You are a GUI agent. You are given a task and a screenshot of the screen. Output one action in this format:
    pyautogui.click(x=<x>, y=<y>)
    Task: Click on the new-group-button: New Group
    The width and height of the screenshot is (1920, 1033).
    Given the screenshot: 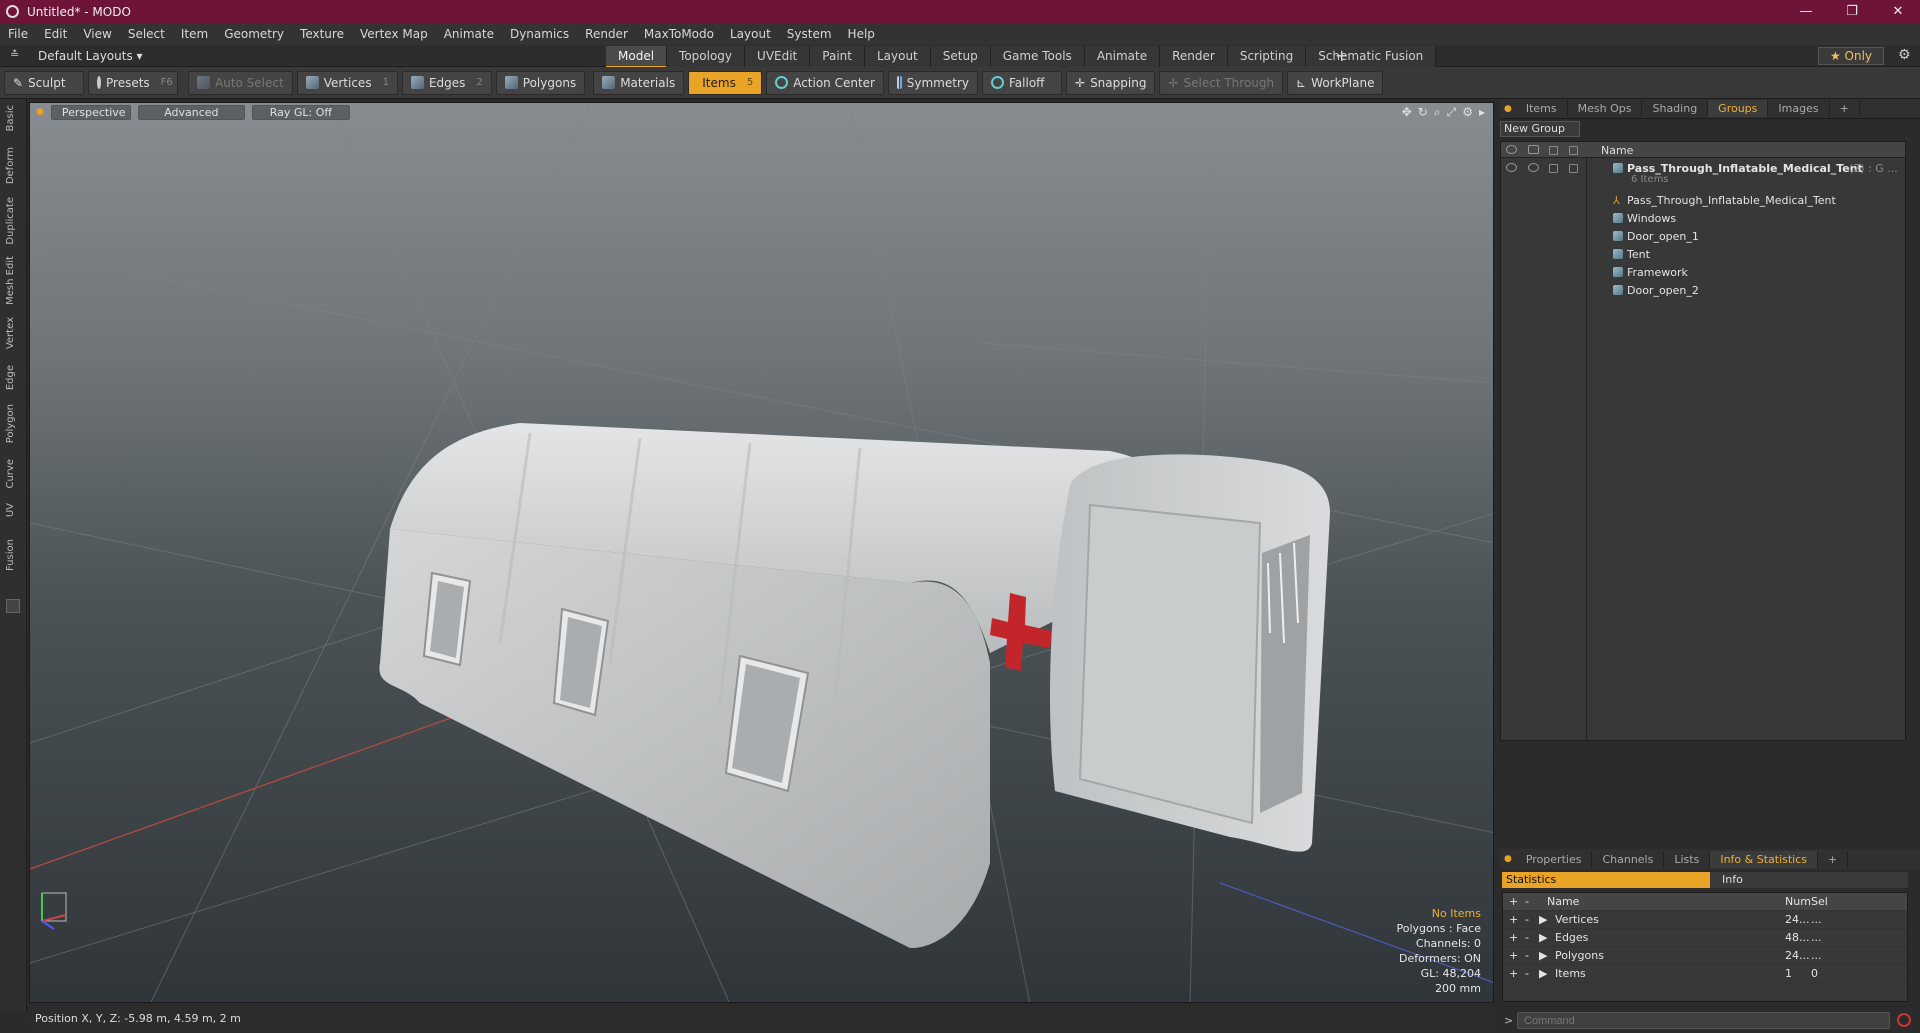 What is the action you would take?
    pyautogui.click(x=1540, y=129)
    